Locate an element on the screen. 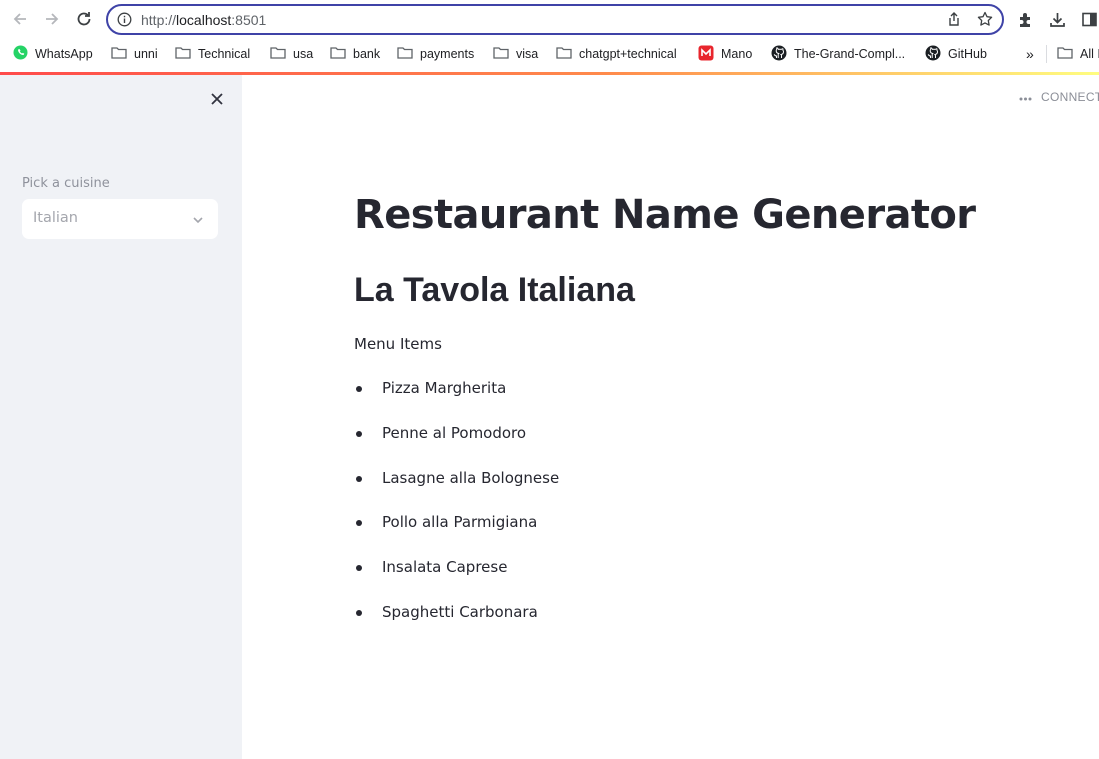 The image size is (1099, 759). bookmark-folder-payments: payments is located at coordinates (435, 54).